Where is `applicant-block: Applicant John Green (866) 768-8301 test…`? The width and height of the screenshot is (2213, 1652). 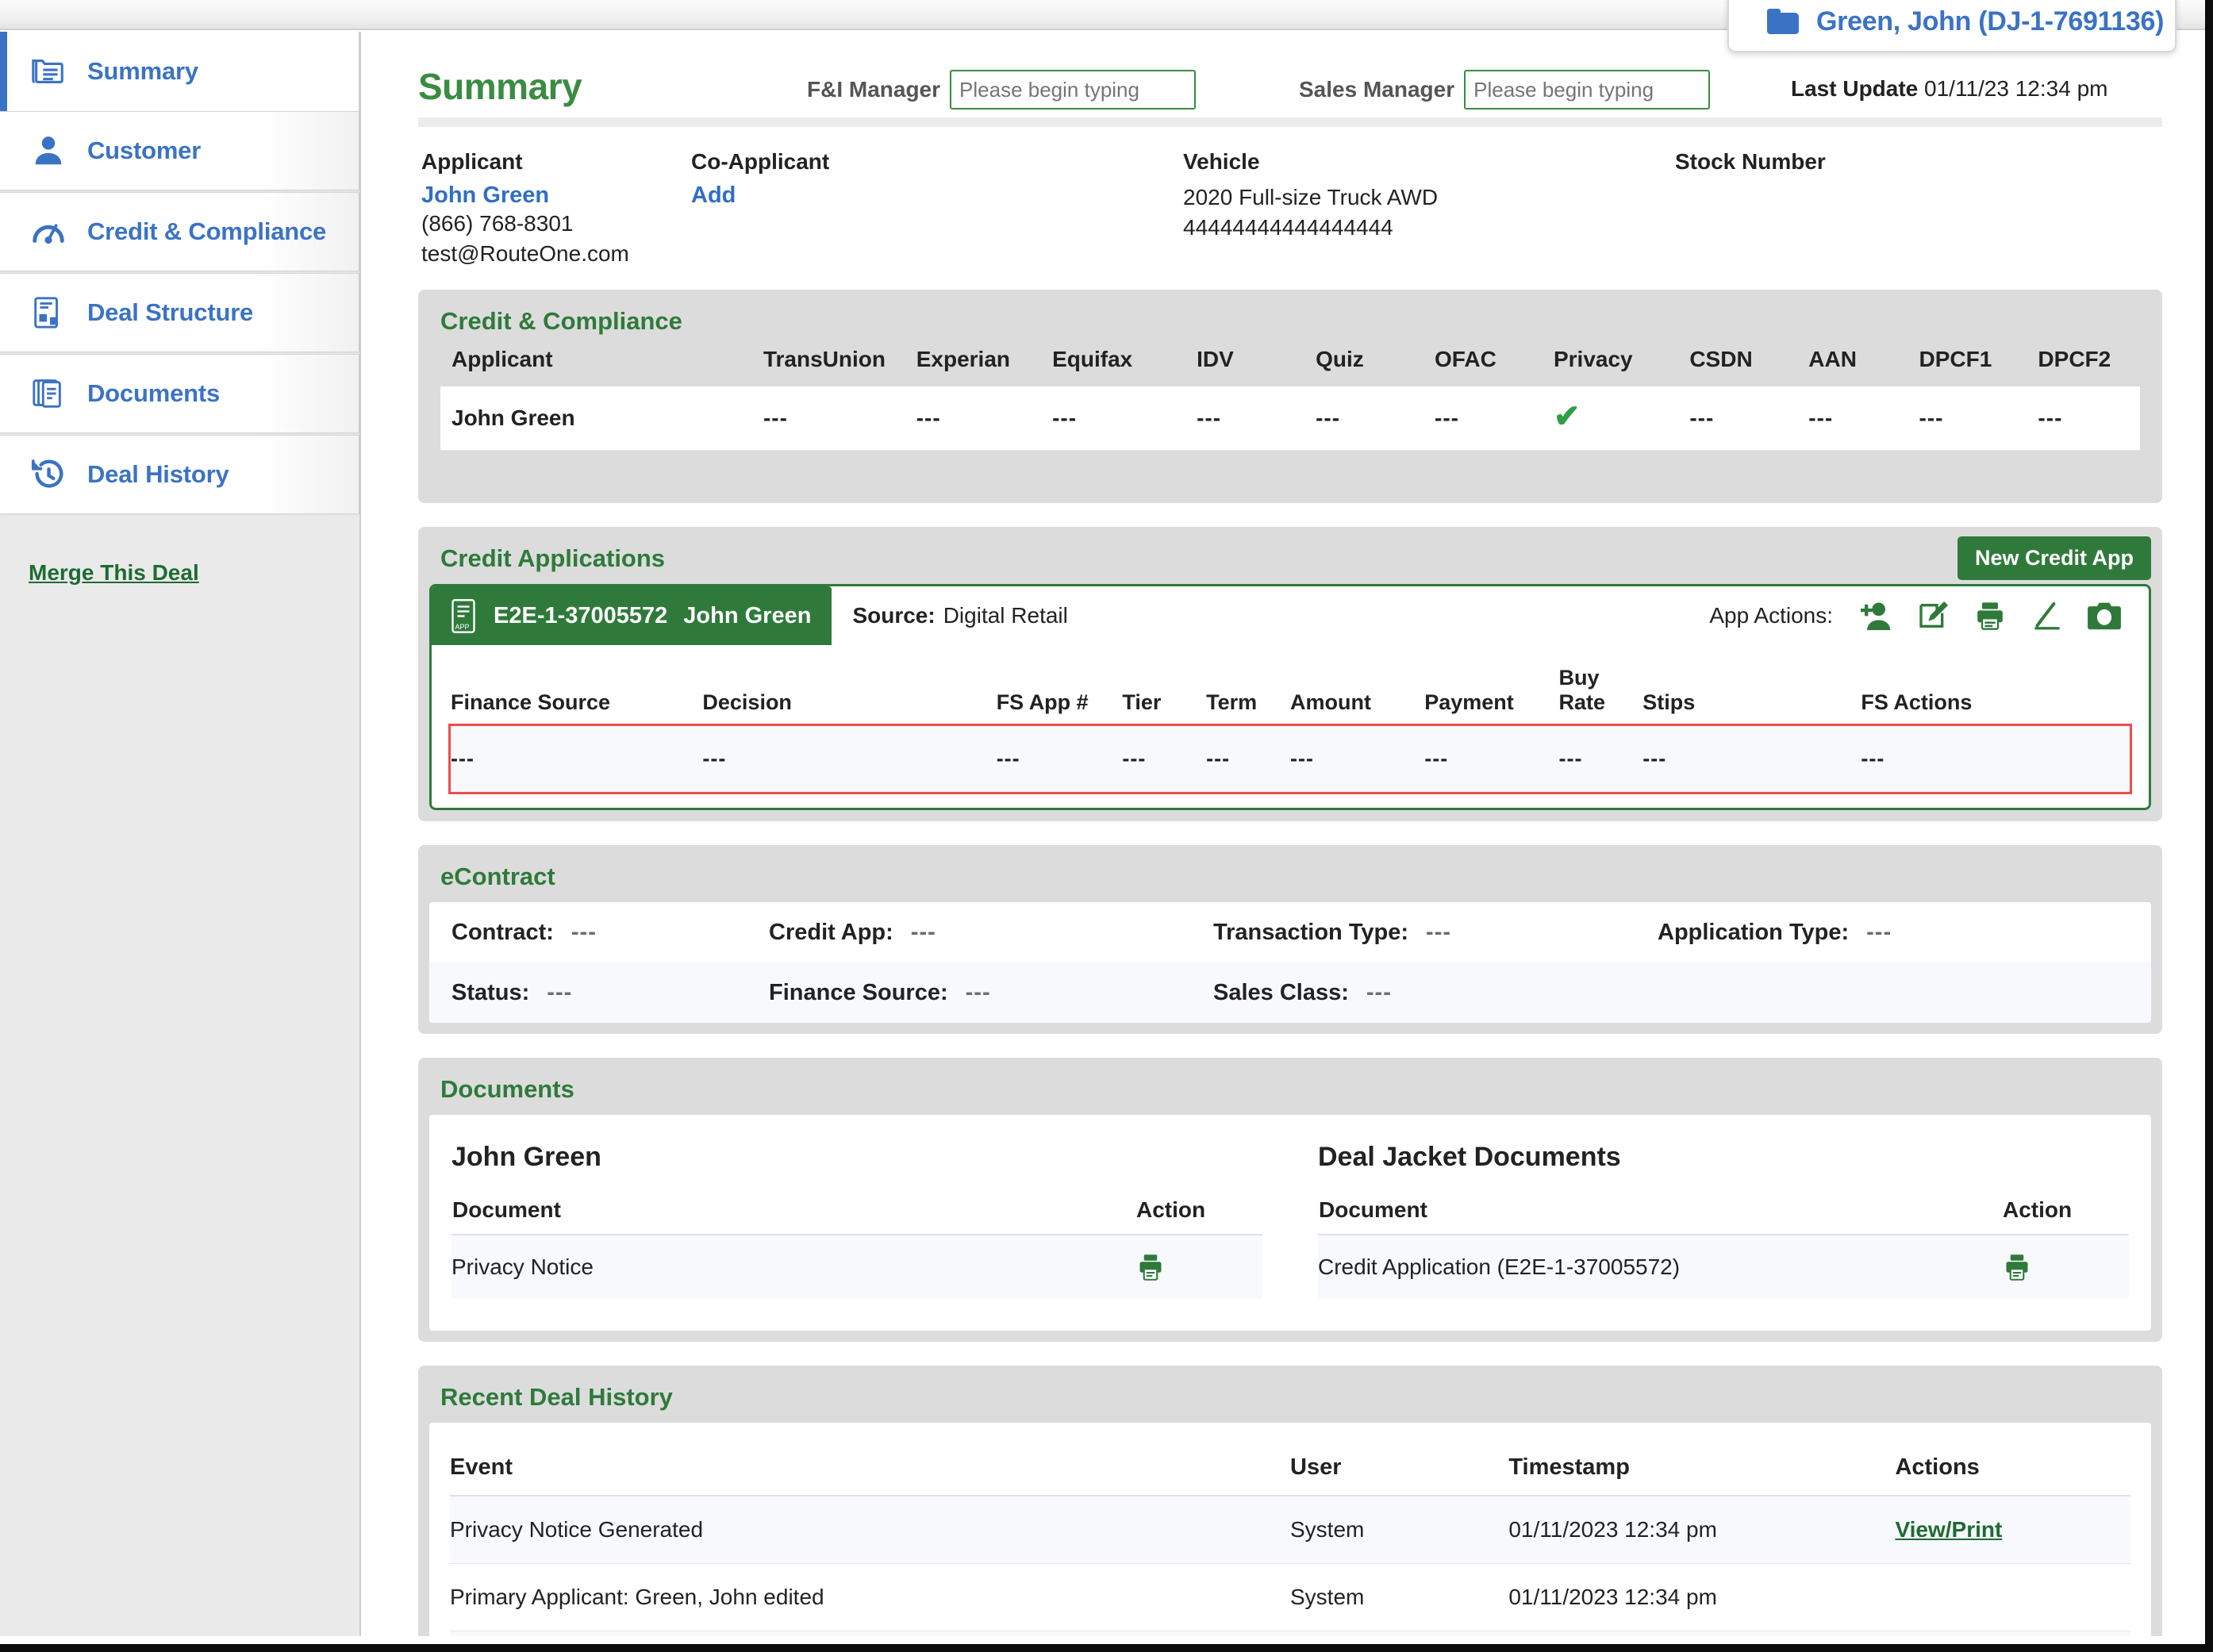
applicant-block: Applicant John Green (866) 768-8301 test… is located at coordinates (556, 209).